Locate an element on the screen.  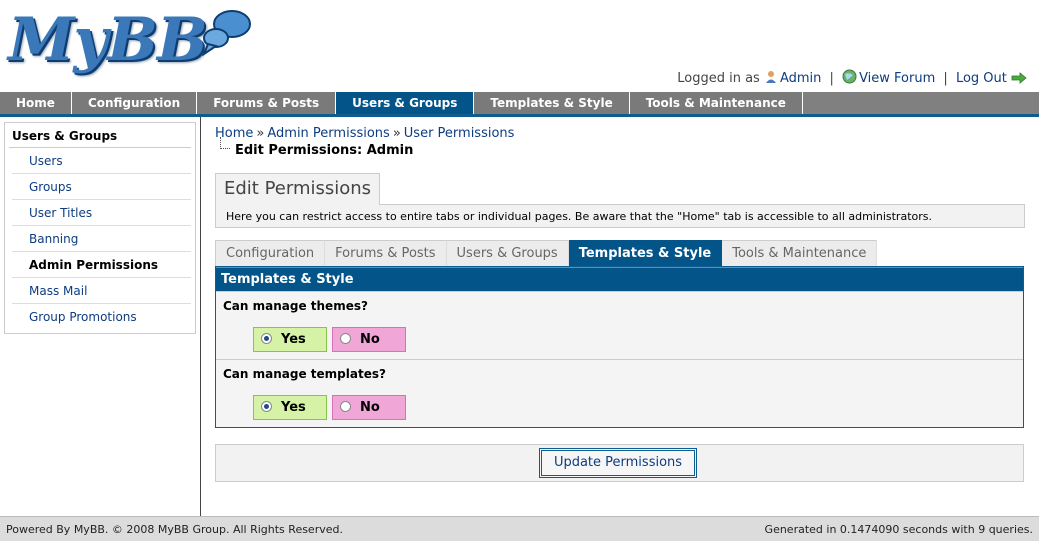
tab-users-groups: Users & Groups is located at coordinates (507, 253).